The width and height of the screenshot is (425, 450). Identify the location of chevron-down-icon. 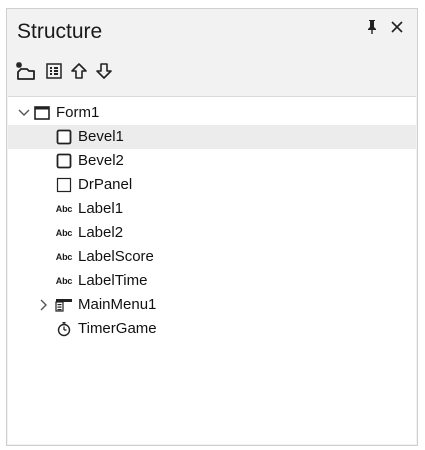
(24, 113).